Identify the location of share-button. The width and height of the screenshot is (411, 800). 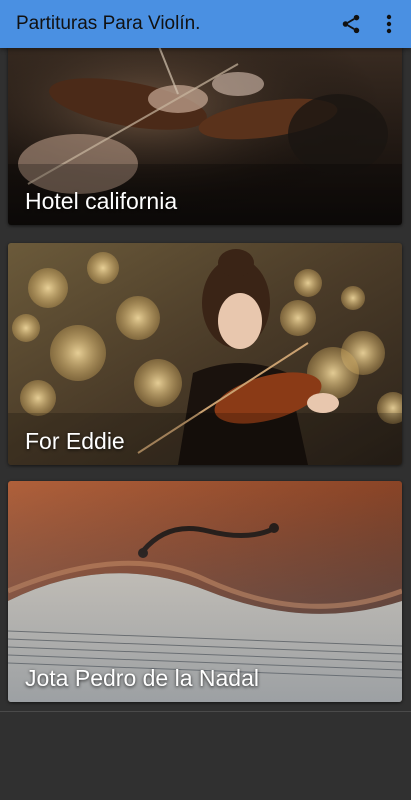
(351, 24).